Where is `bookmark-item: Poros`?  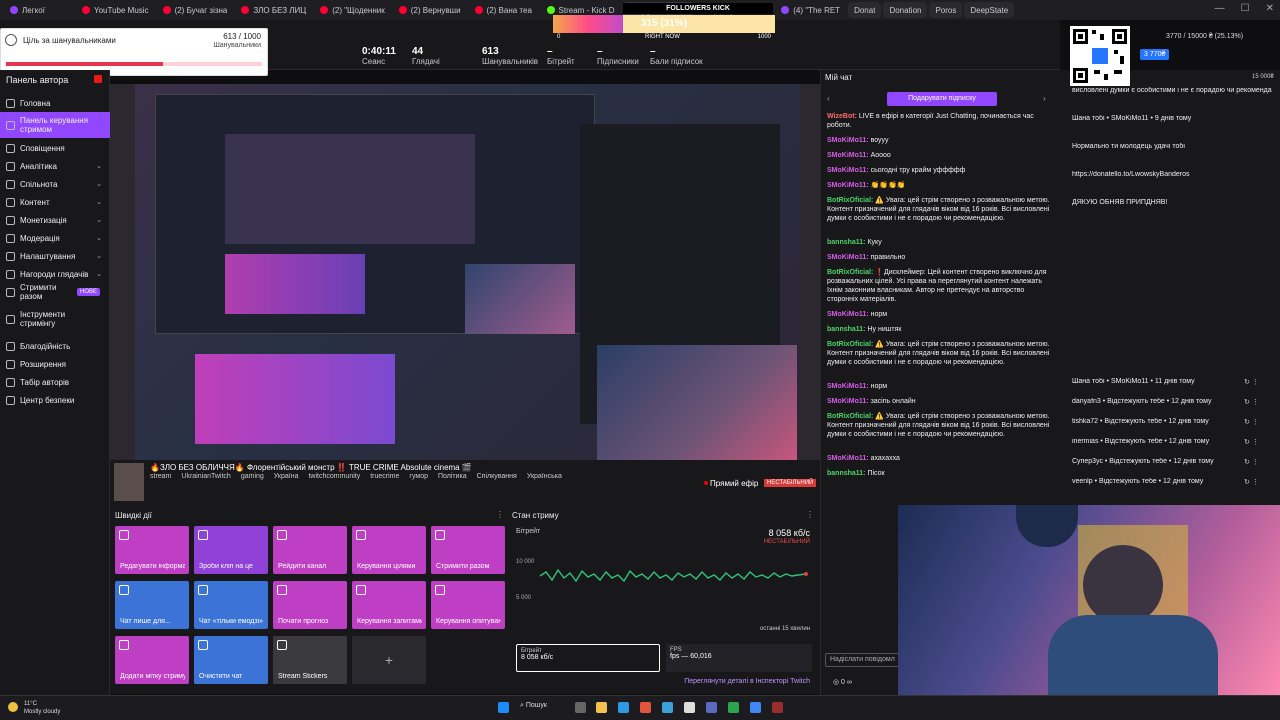 bookmark-item: Poros is located at coordinates (946, 10).